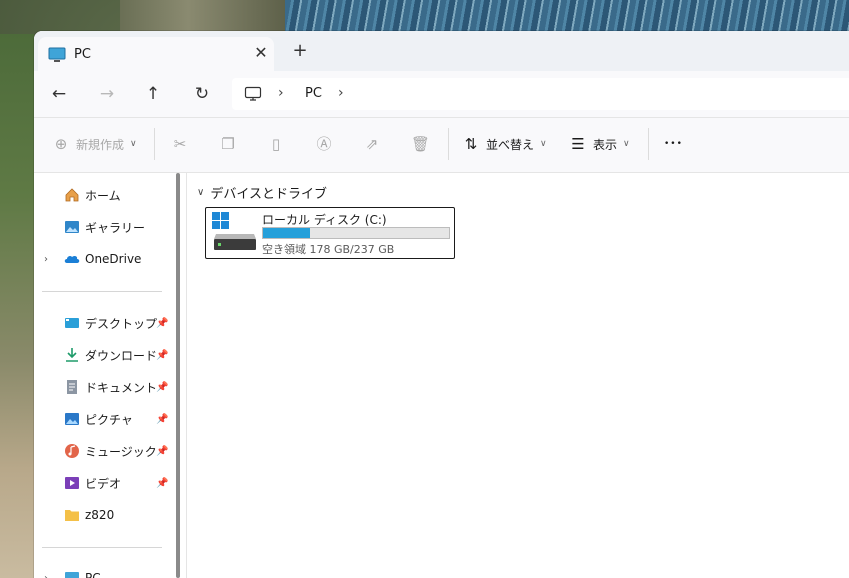 The height and width of the screenshot is (578, 849). Describe the element at coordinates (59, 94) in the screenshot. I see `back-button: ←` at that location.